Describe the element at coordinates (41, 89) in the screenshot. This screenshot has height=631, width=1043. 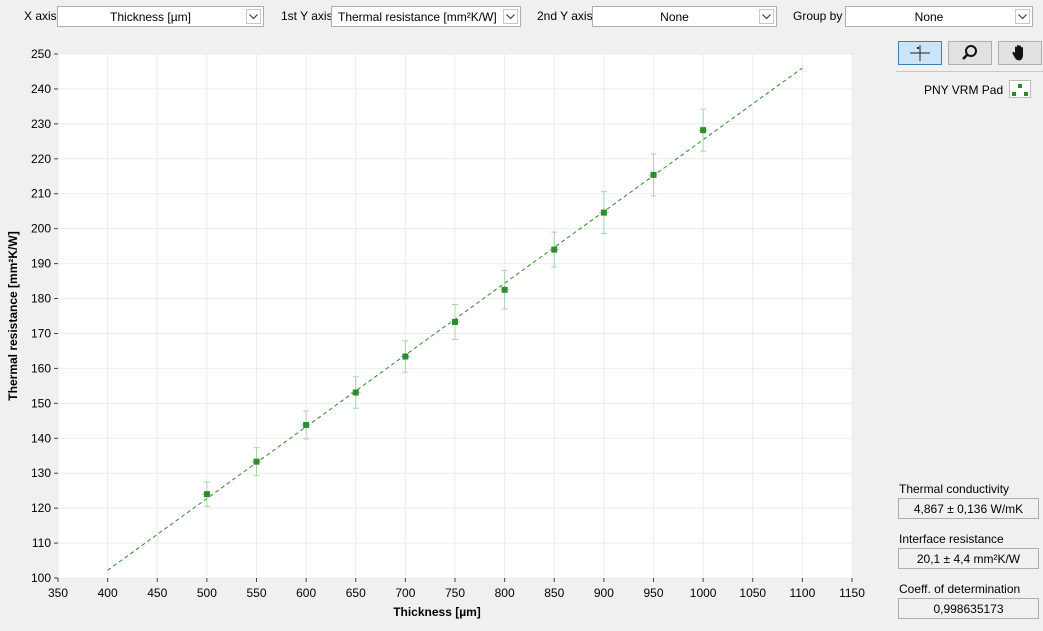
I see `y-tick-label: 240` at that location.